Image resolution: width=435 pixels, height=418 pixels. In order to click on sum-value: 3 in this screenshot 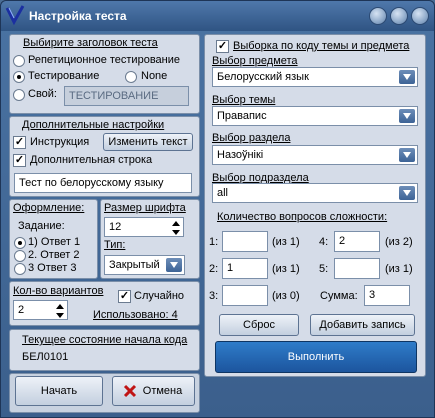, I will do `click(387, 295)`.